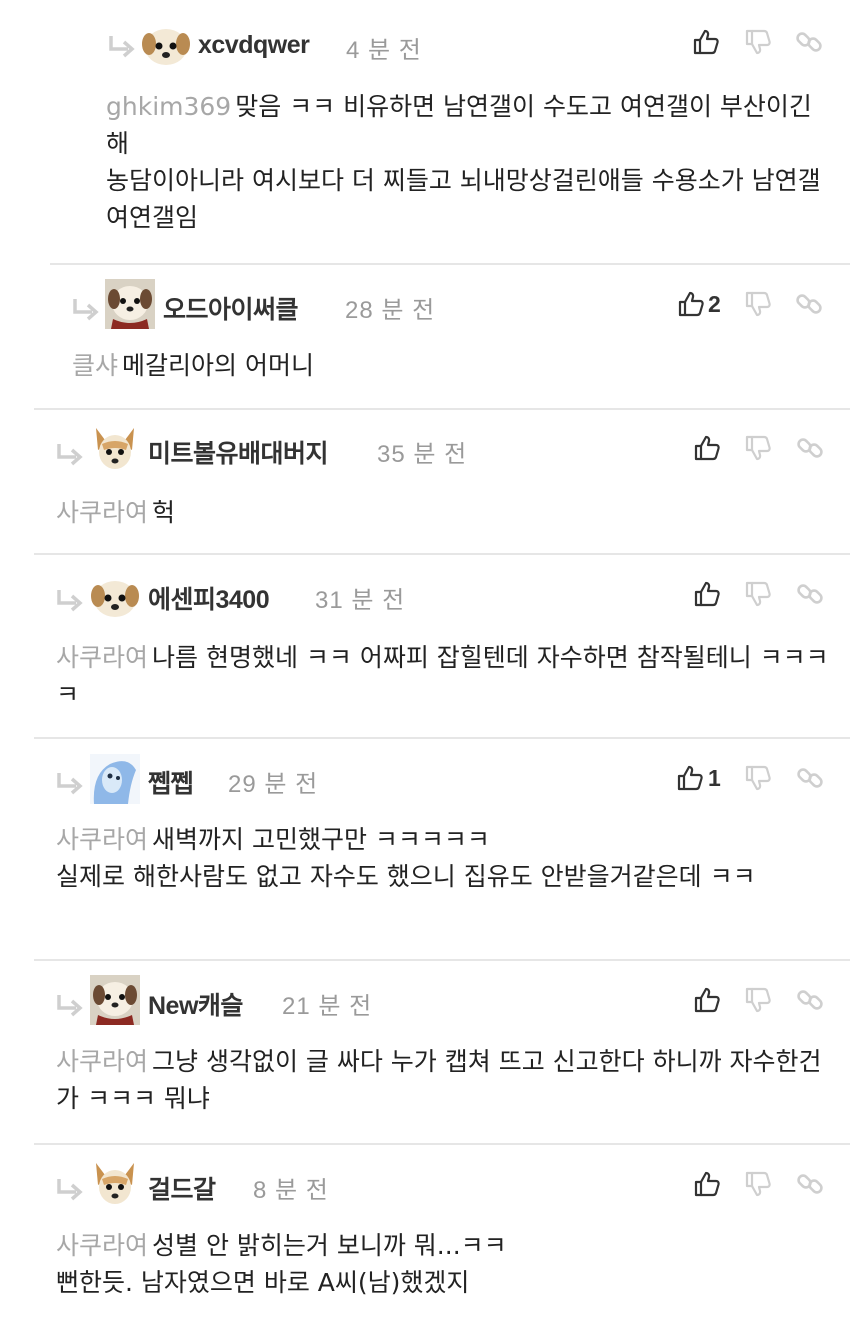 The width and height of the screenshot is (850, 1323). What do you see at coordinates (182, 1188) in the screenshot?
I see `comment-author: 걸드갈` at bounding box center [182, 1188].